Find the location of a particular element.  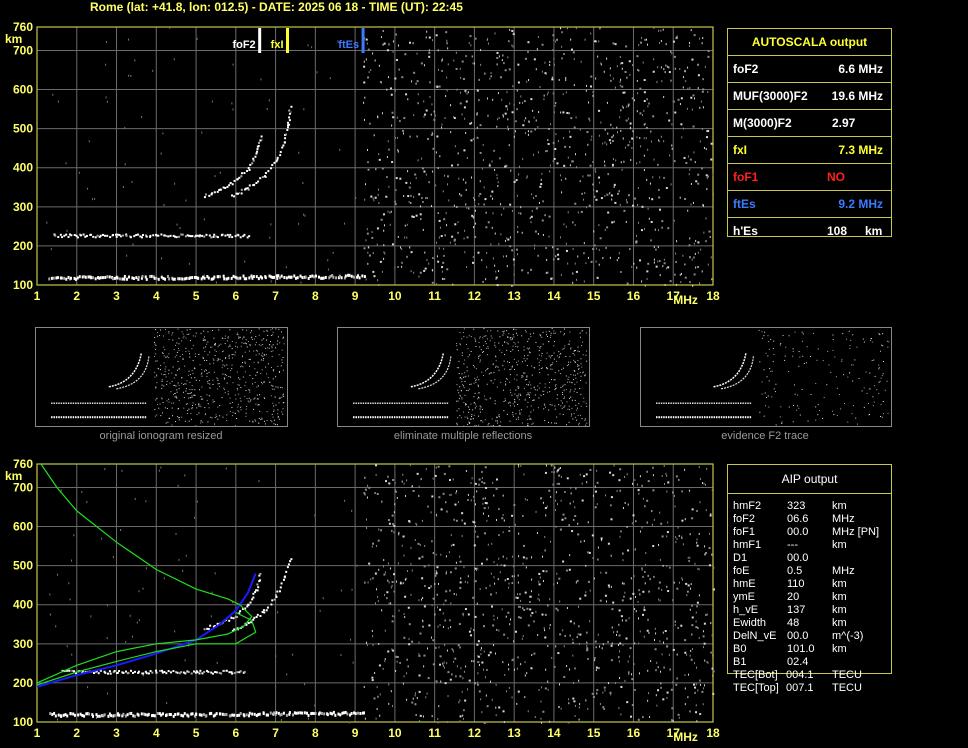

x-tick-label: 10 is located at coordinates (395, 733).